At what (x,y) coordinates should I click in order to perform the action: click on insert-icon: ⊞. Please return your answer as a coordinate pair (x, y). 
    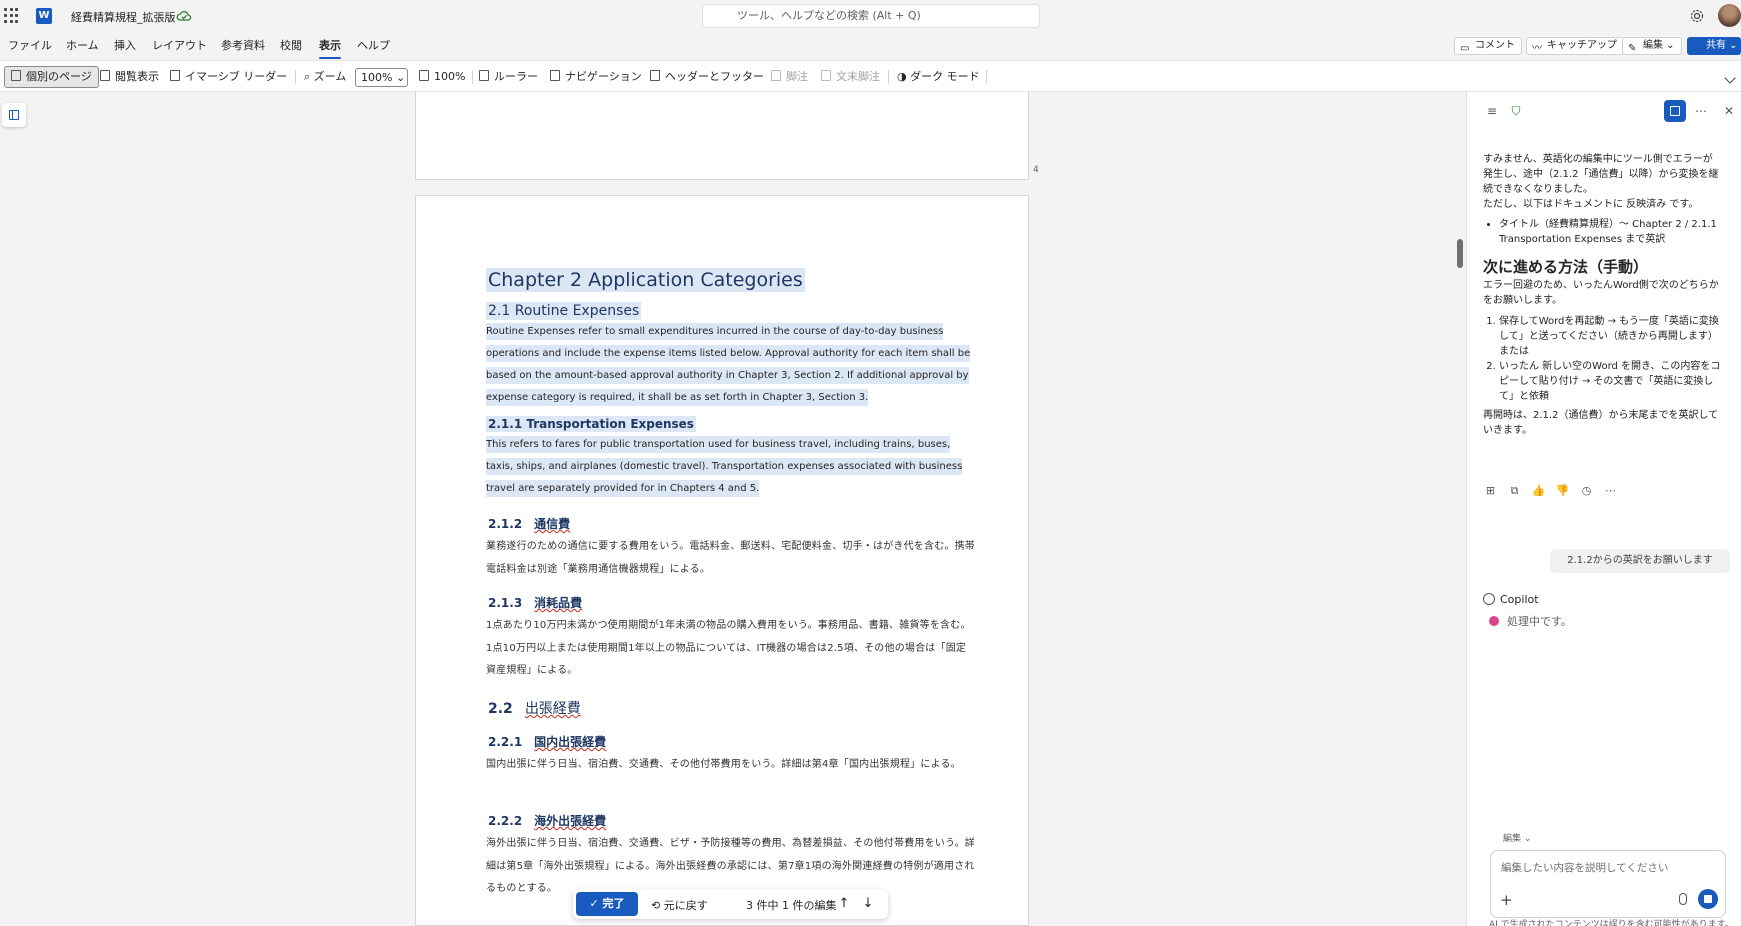
    Looking at the image, I should click on (1490, 491).